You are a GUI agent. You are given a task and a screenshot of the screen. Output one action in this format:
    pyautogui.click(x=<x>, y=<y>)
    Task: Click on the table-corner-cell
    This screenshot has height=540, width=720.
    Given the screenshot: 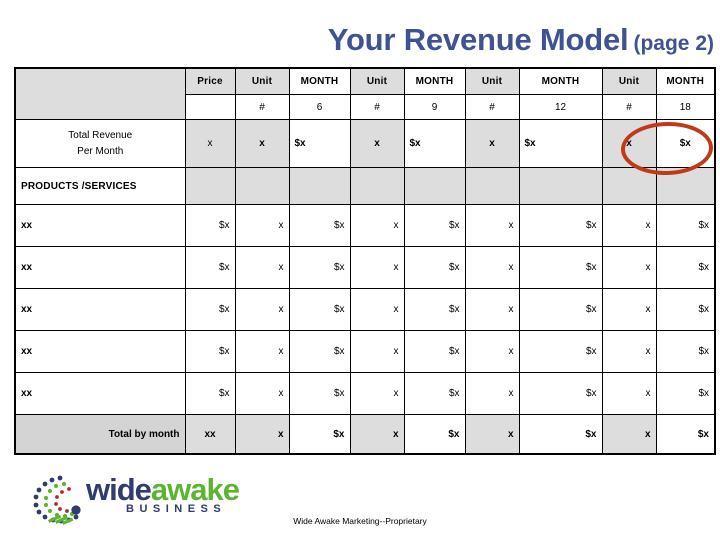 What is the action you would take?
    pyautogui.click(x=100, y=93)
    